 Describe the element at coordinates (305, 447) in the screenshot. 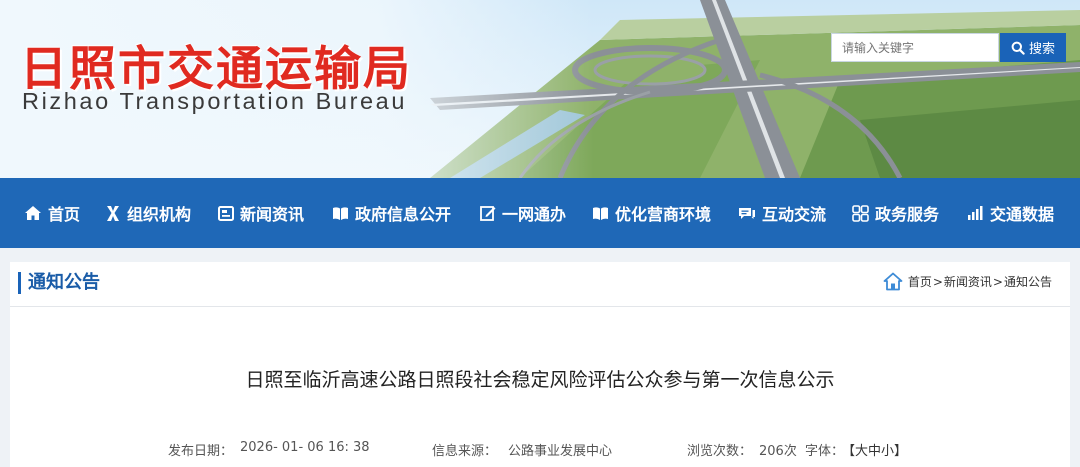

I see `publish-date-value: 2026- 01- 06 16: 38` at that location.